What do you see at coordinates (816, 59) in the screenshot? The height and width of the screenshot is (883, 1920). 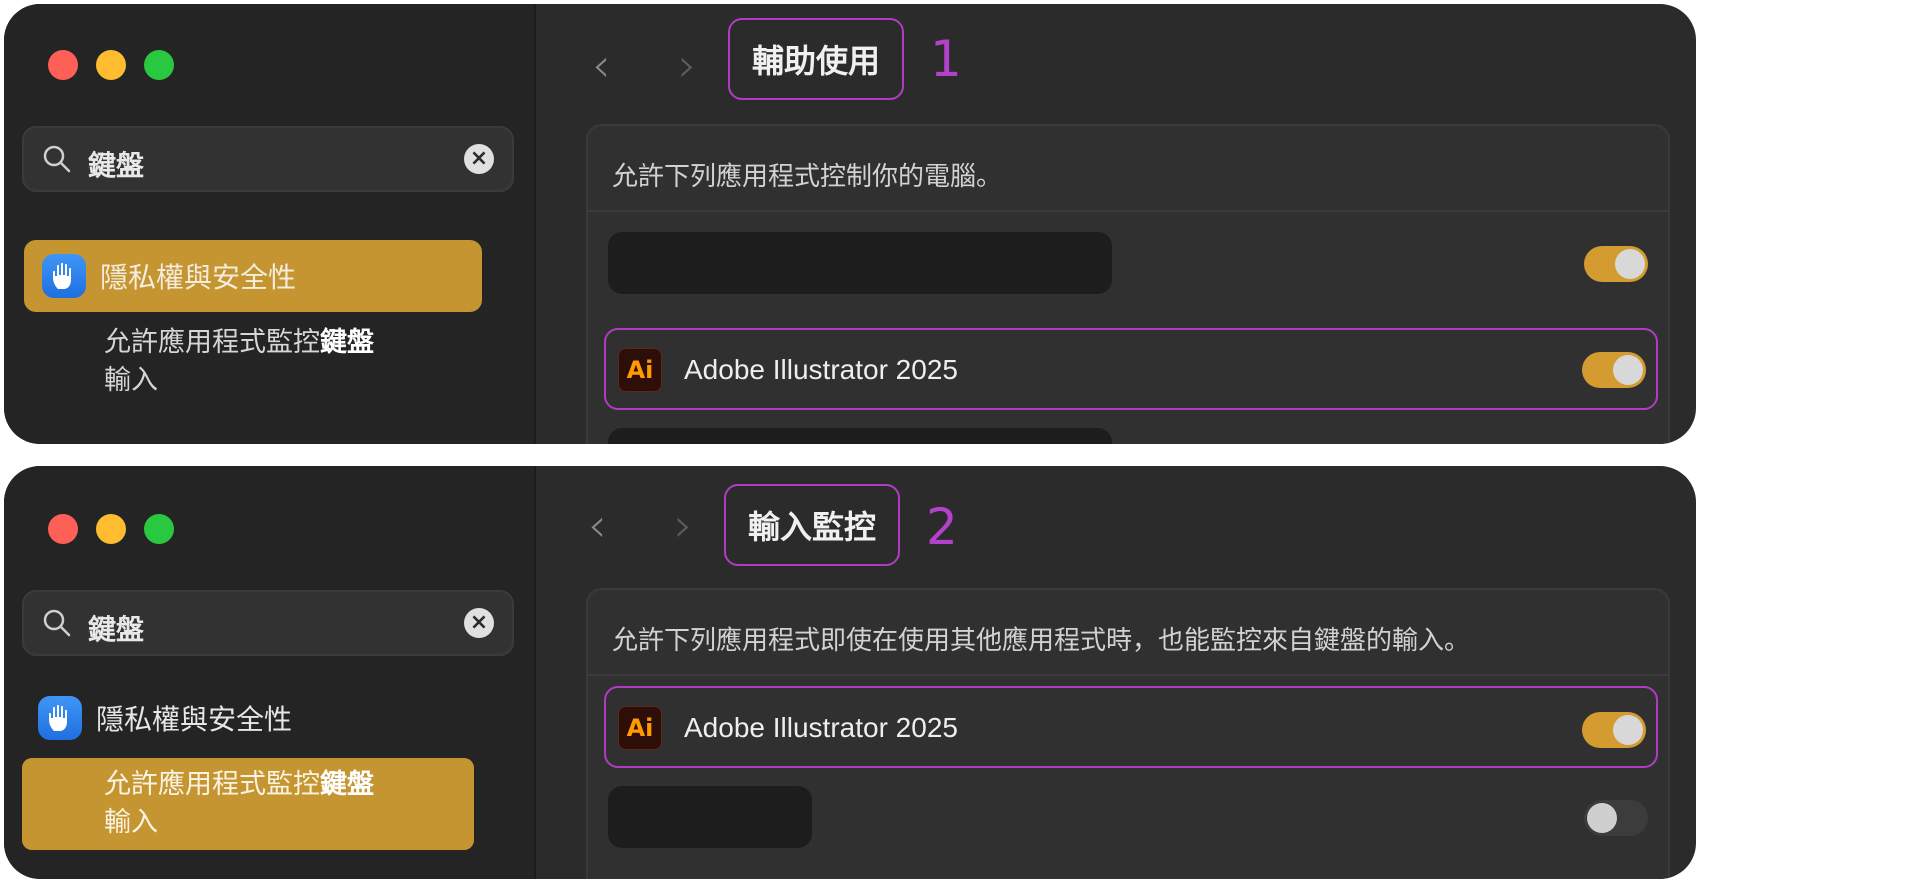 I see `page-title: 輔助使用` at bounding box center [816, 59].